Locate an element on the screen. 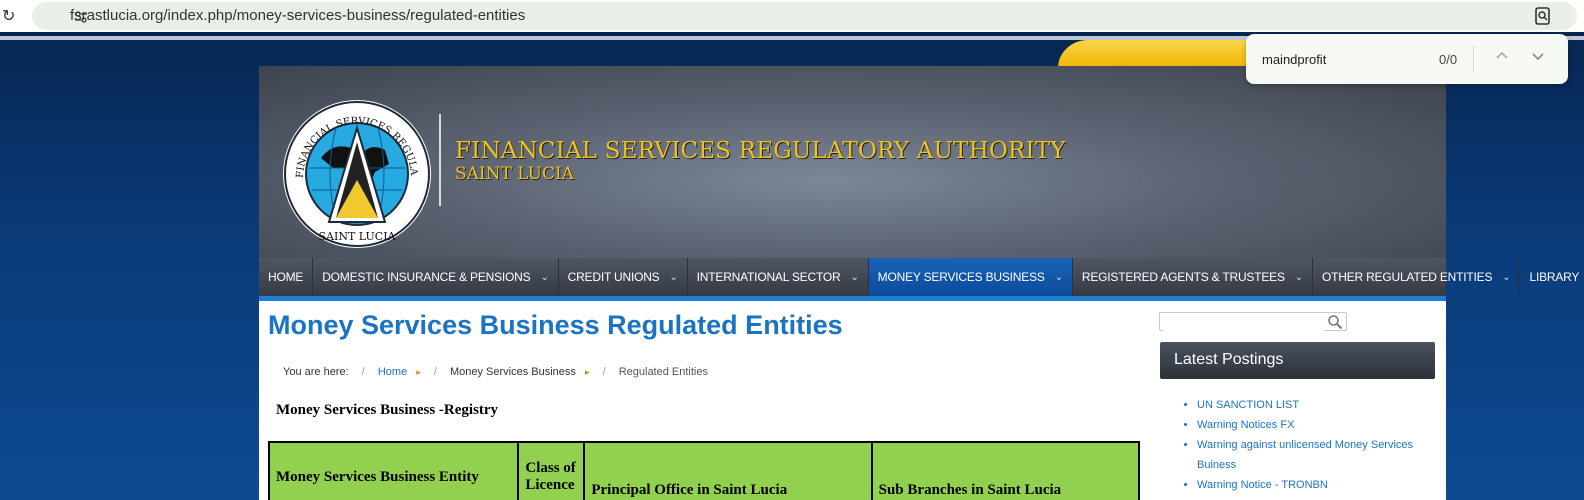 The image size is (1584, 500). page-search-icon is located at coordinates (1543, 16).